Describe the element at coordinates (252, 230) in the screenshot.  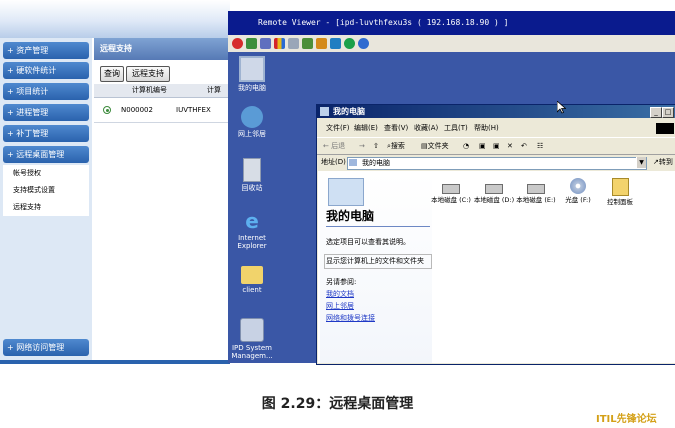
I see `desktop-icon-ie: e Internet Explorer` at that location.